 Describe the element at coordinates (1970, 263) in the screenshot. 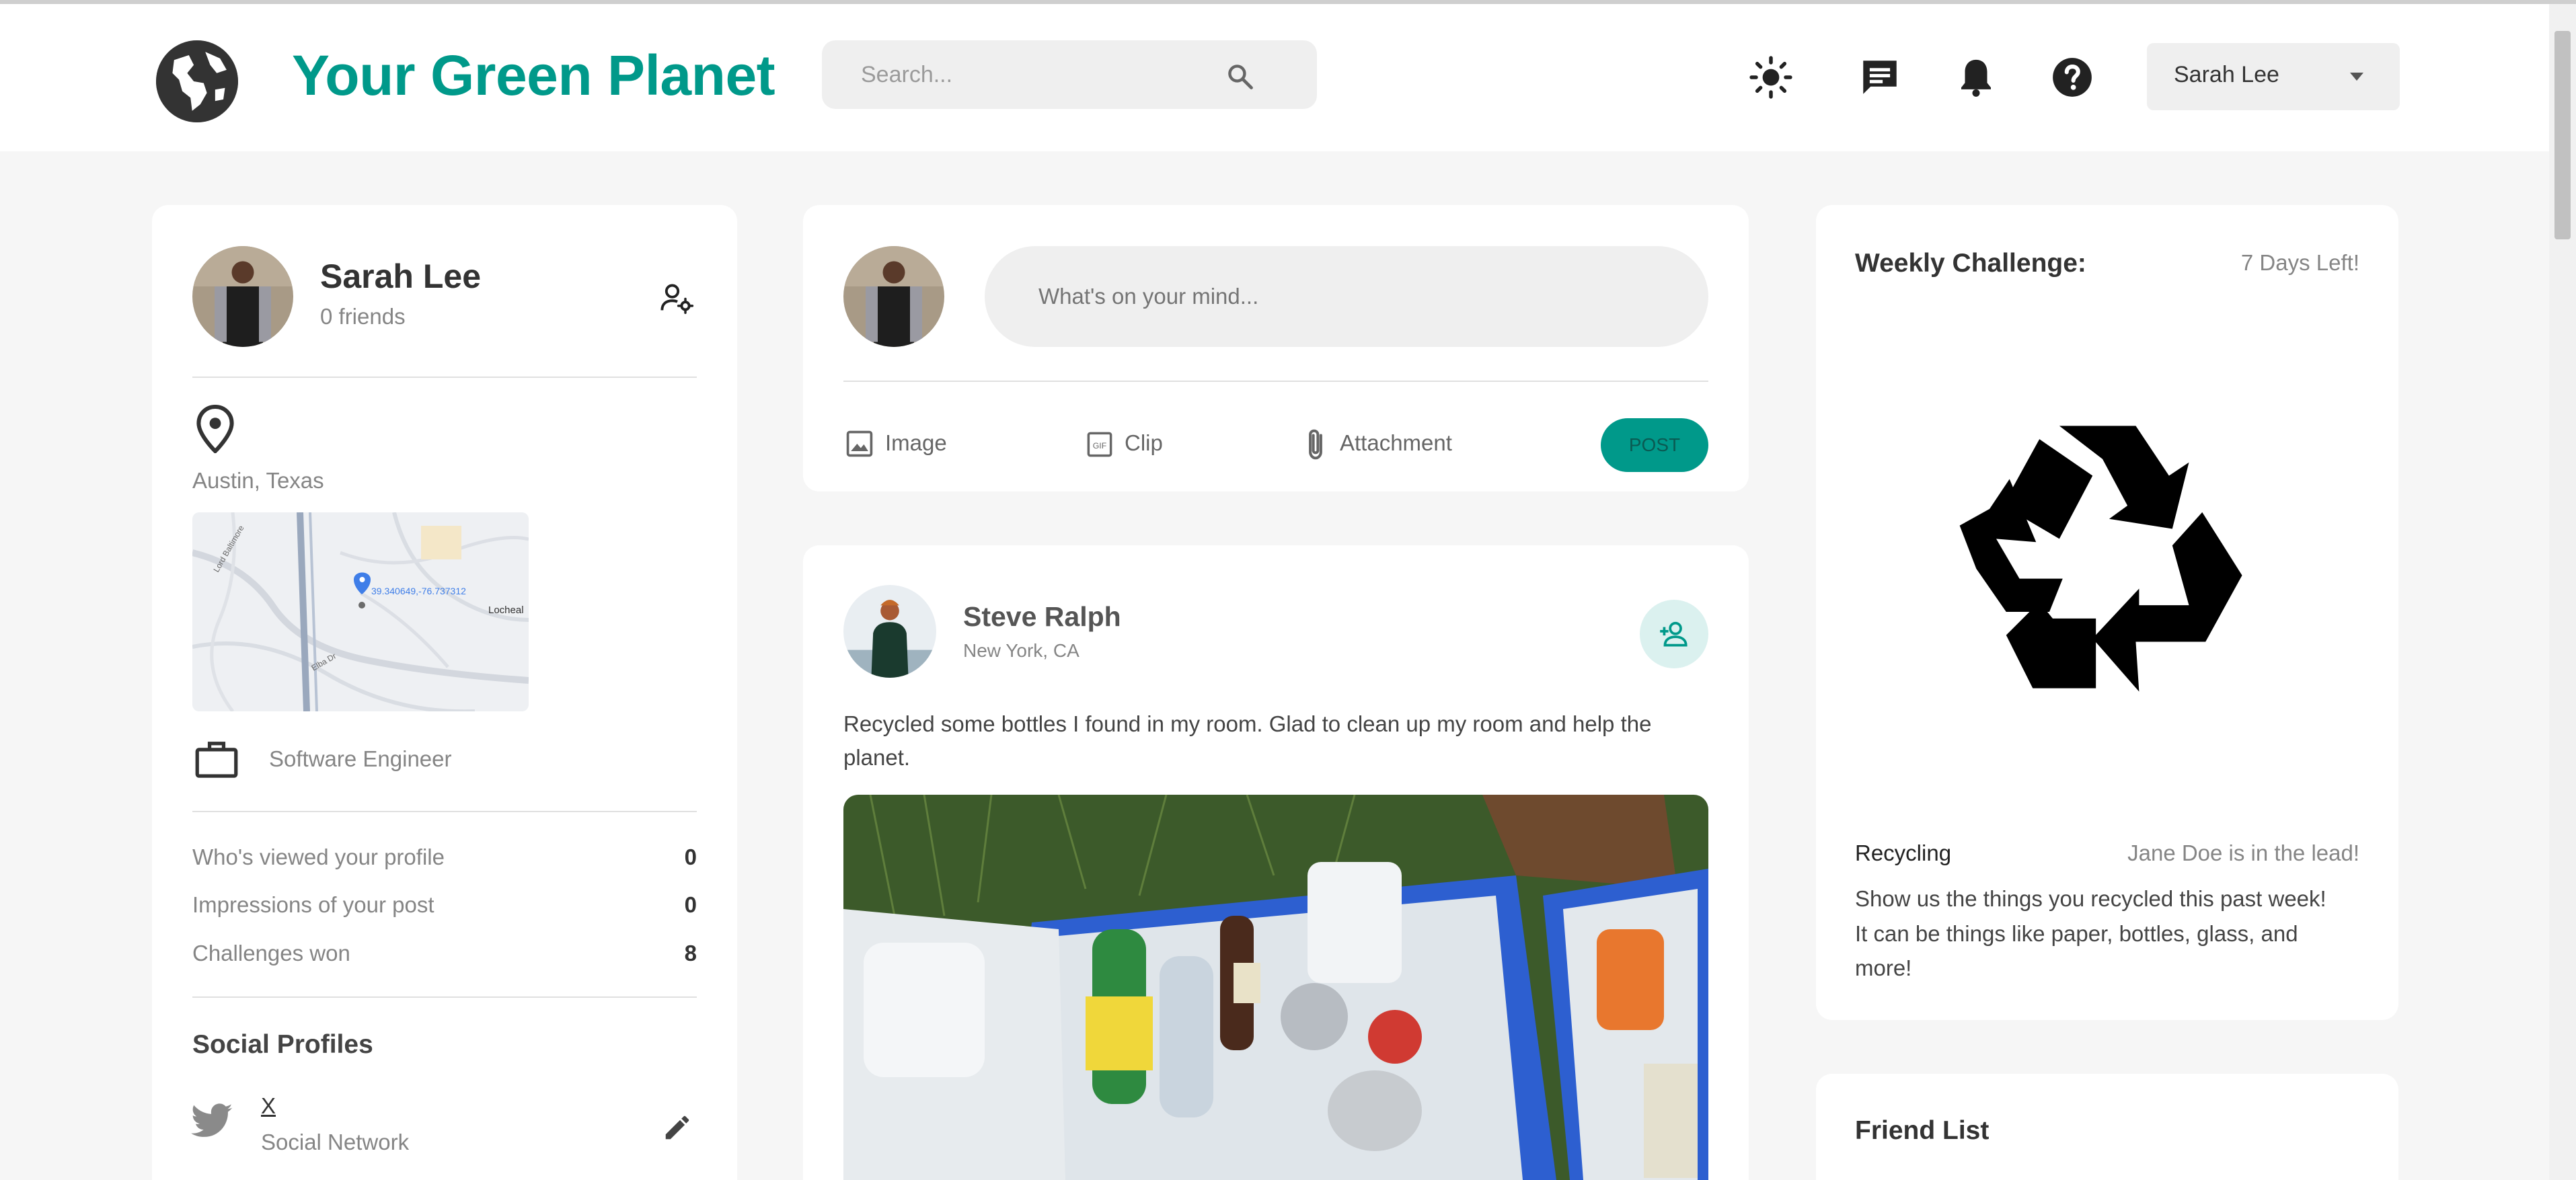

I see `challenge-title: Weekly Challenge:` at that location.